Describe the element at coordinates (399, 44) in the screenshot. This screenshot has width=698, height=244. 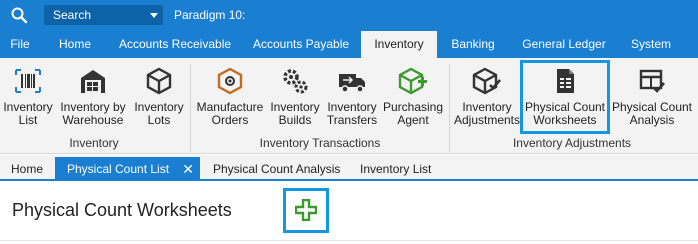
I see `tab-inventory: Inventory` at that location.